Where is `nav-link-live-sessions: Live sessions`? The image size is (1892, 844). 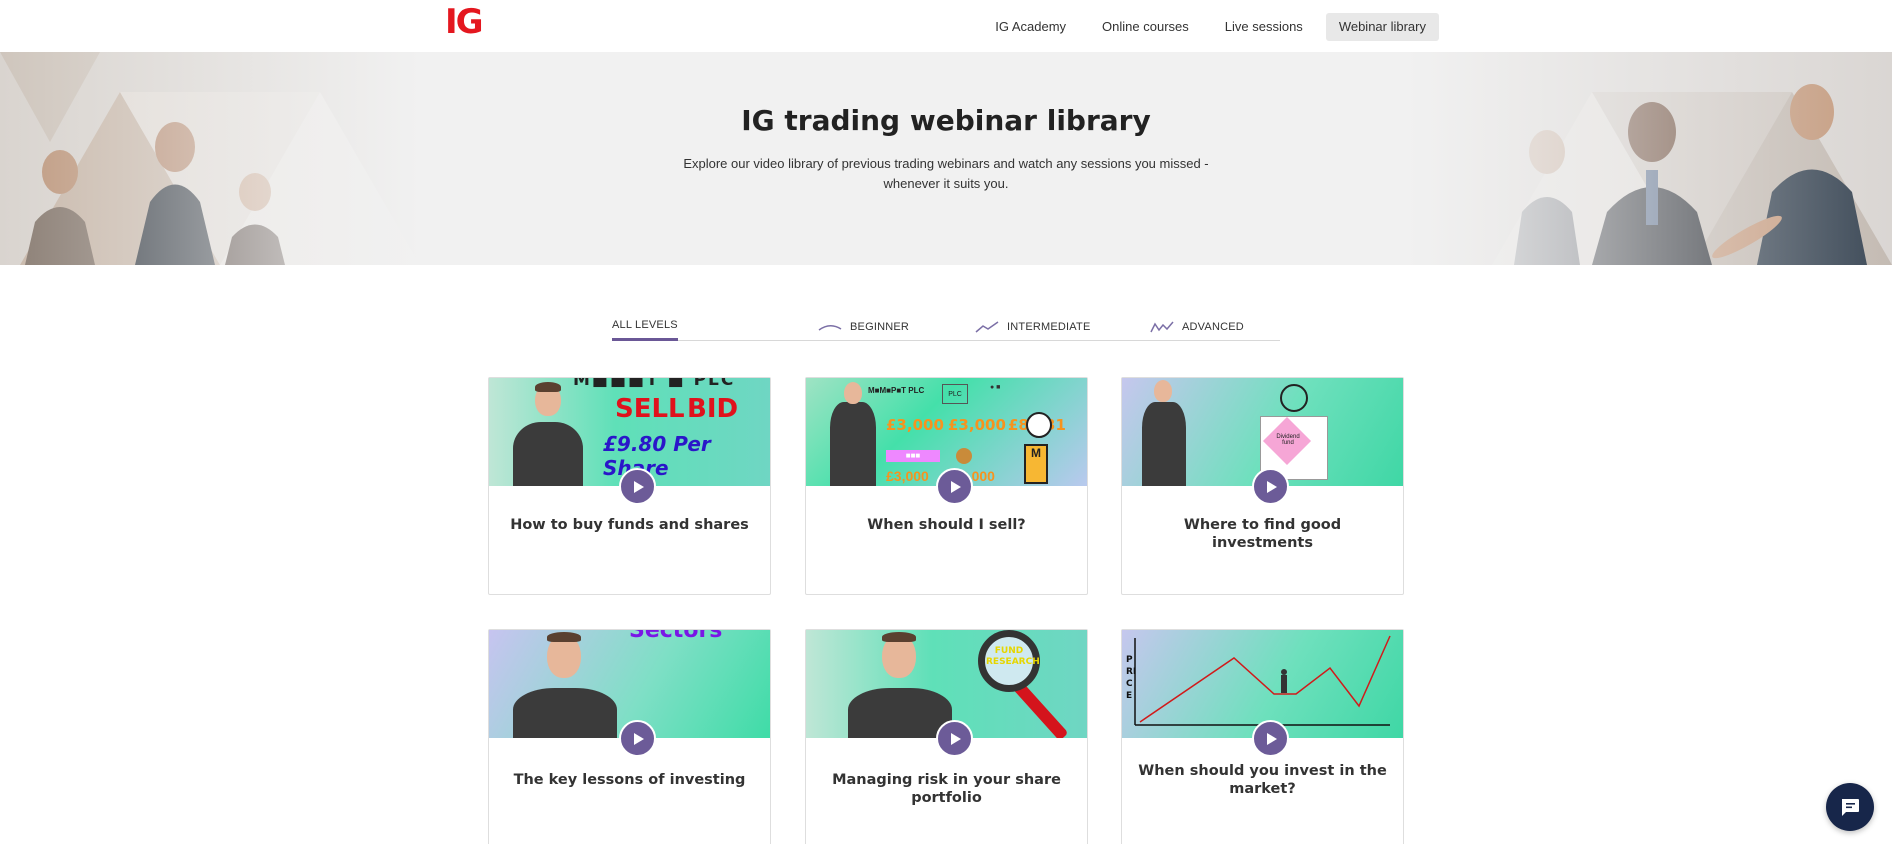 nav-link-live-sessions: Live sessions is located at coordinates (1264, 27).